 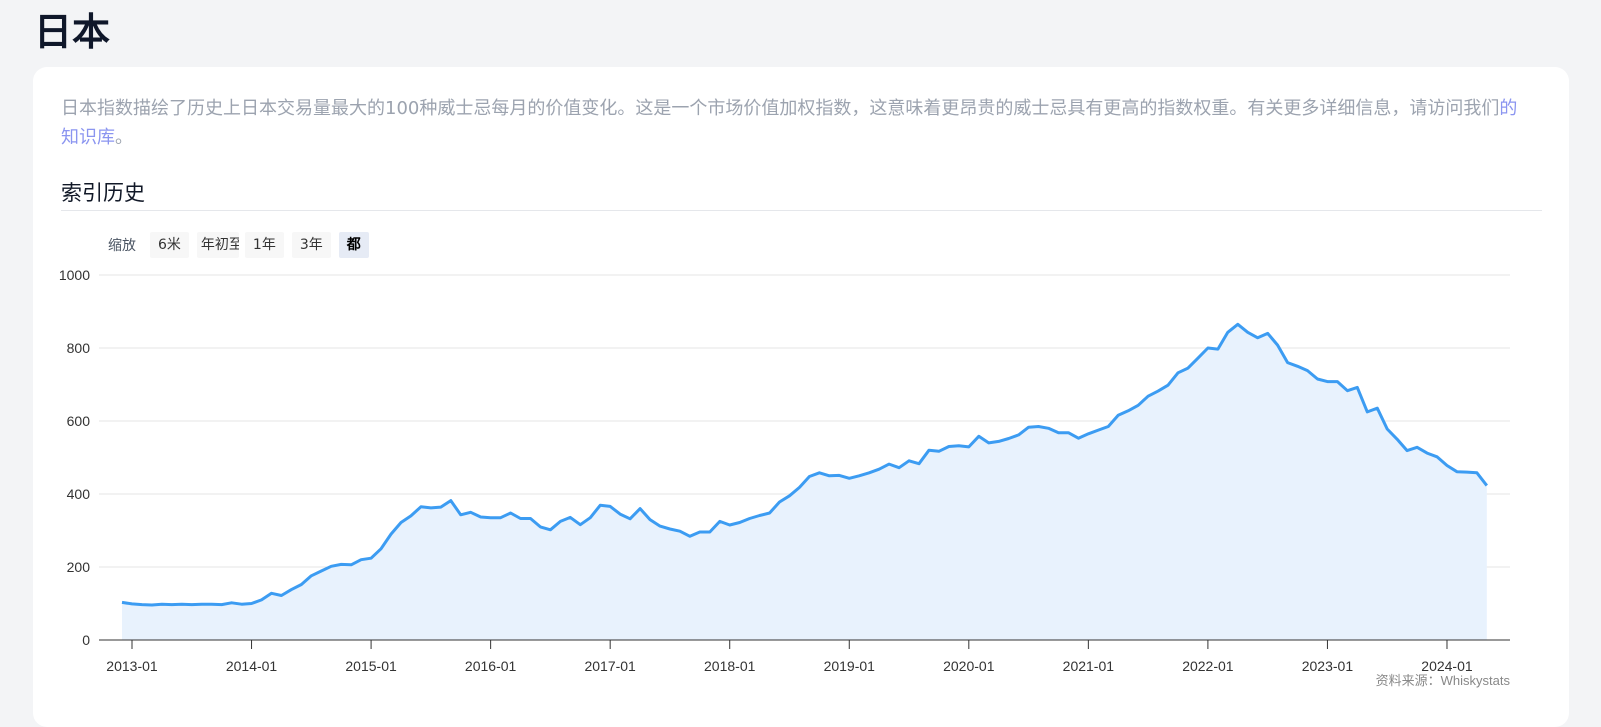 What do you see at coordinates (79, 567) in the screenshot?
I see `y-tick-label: 200` at bounding box center [79, 567].